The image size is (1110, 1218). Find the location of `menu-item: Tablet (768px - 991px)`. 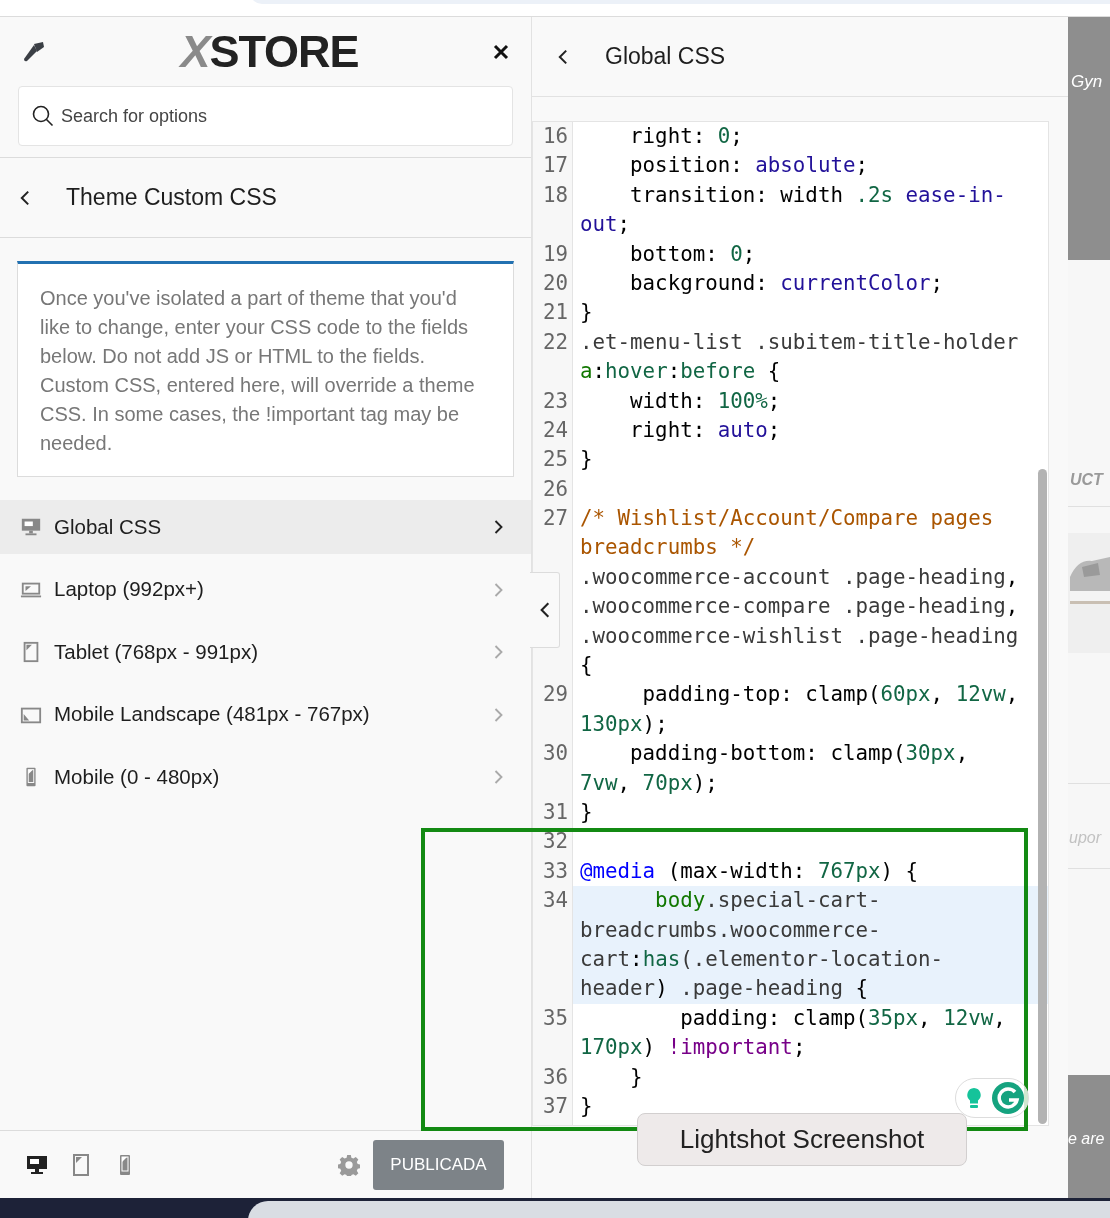

menu-item: Tablet (768px - 991px) is located at coordinates (265, 652).